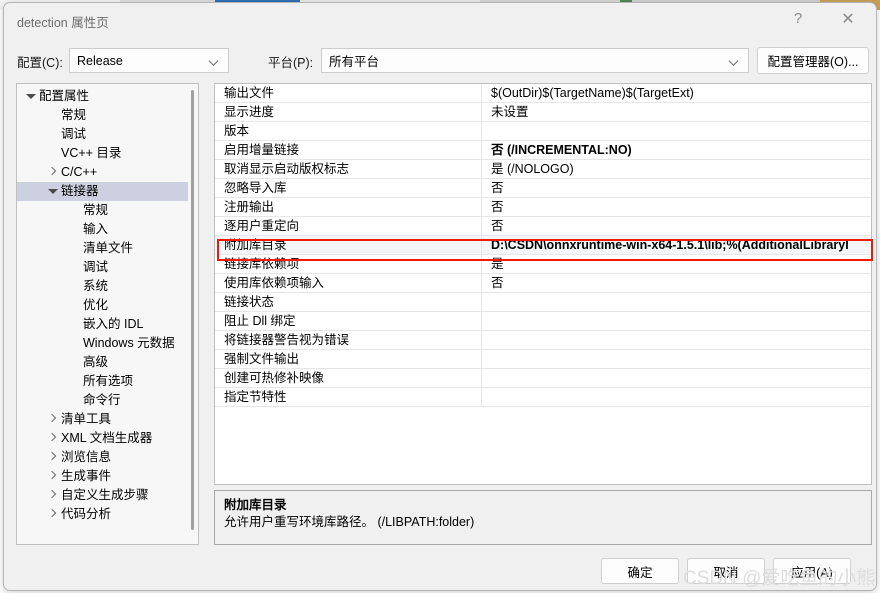  I want to click on property-row: 启用增量链接否 (/INCREMENTAL:NO), so click(543, 150).